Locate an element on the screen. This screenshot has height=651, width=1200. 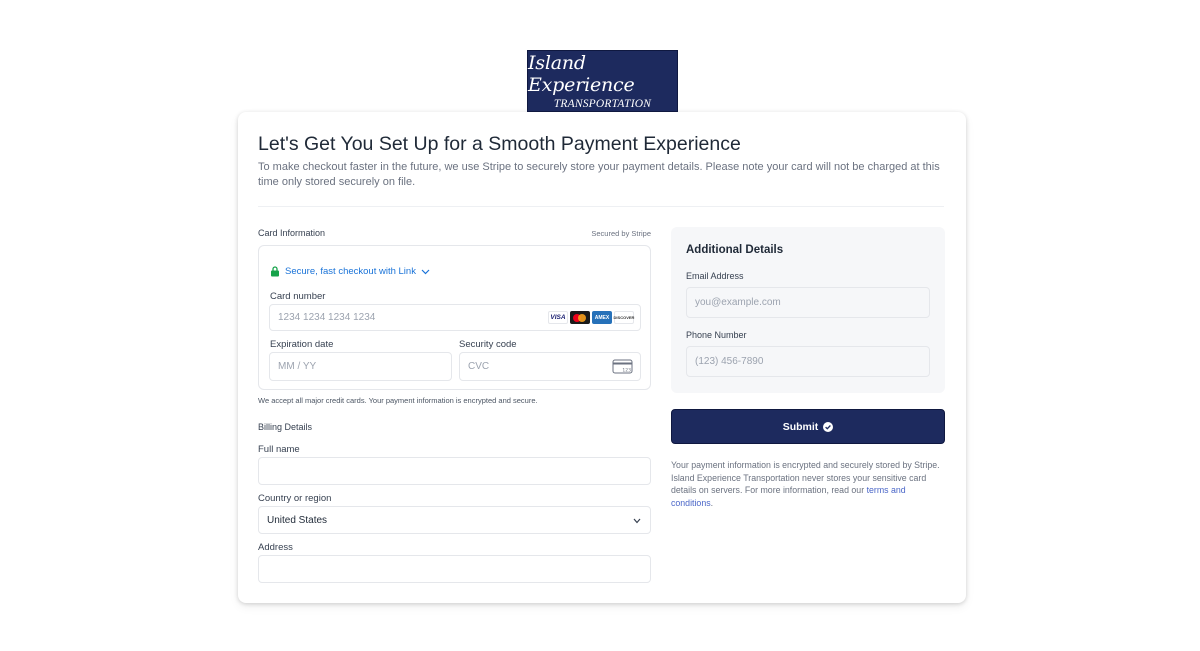
mastercard-icon is located at coordinates (580, 317).